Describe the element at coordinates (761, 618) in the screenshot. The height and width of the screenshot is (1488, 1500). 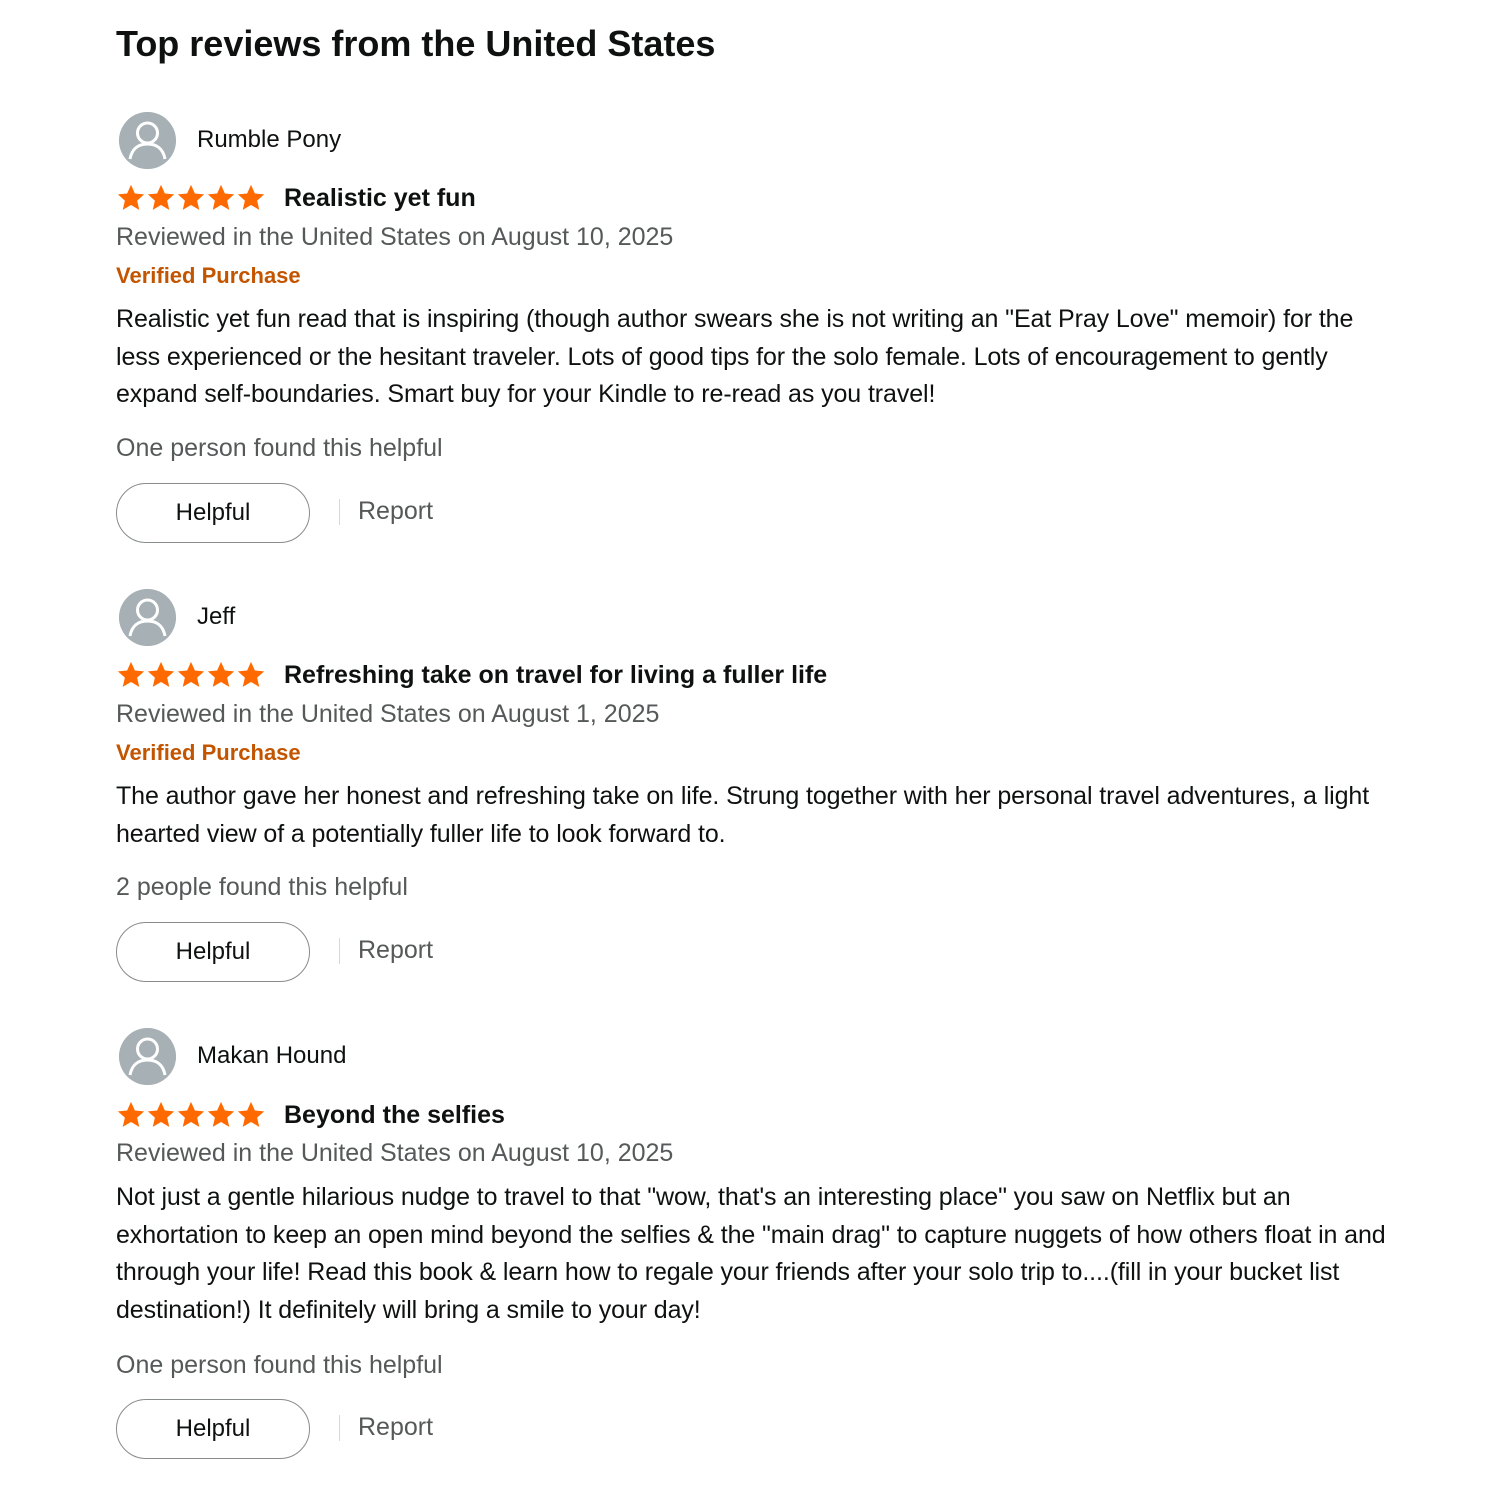
I see `reviewer-profile: Jeff` at that location.